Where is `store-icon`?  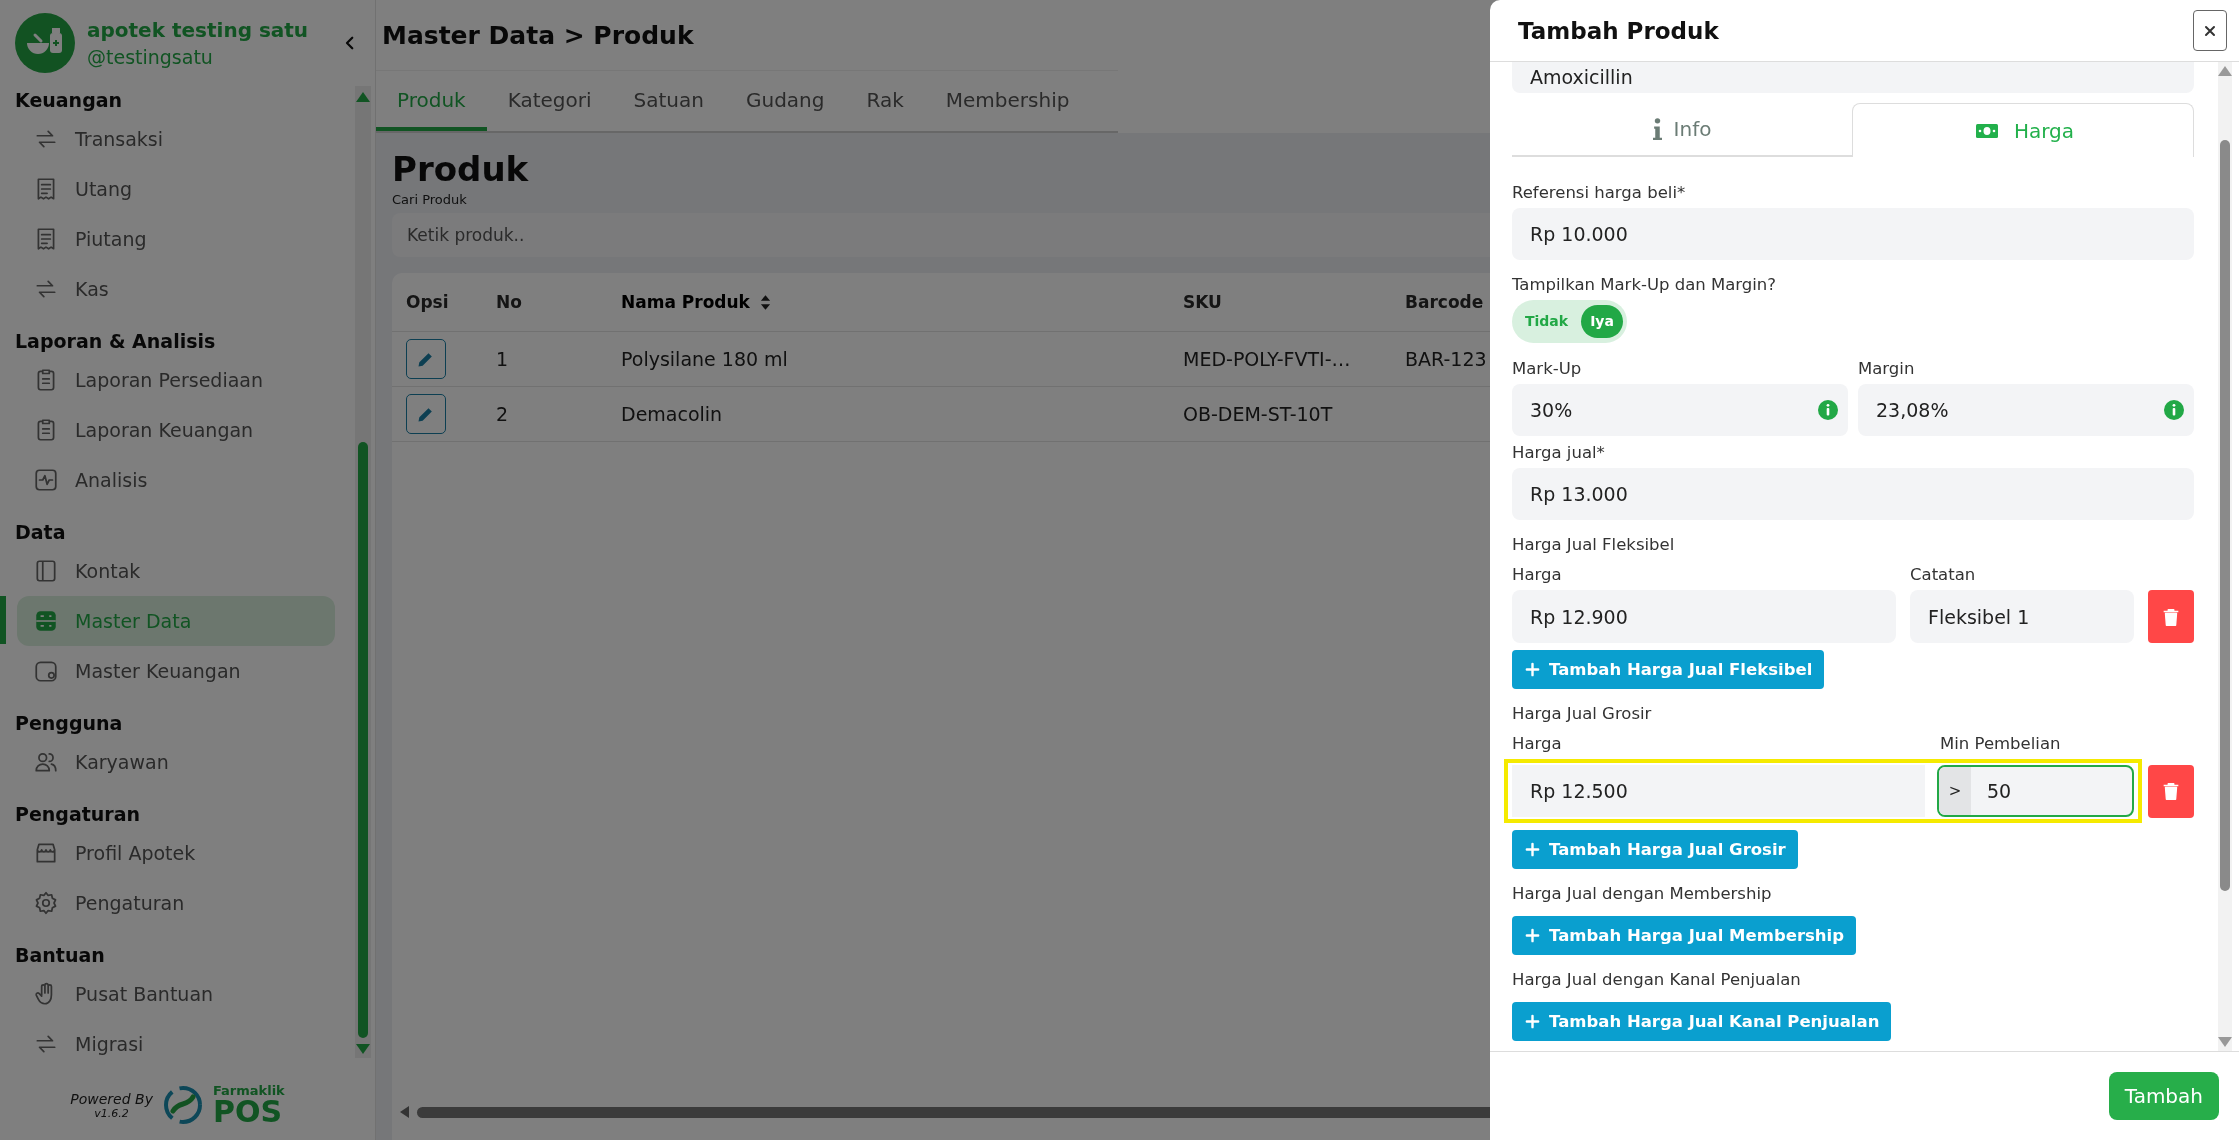 store-icon is located at coordinates (46, 853).